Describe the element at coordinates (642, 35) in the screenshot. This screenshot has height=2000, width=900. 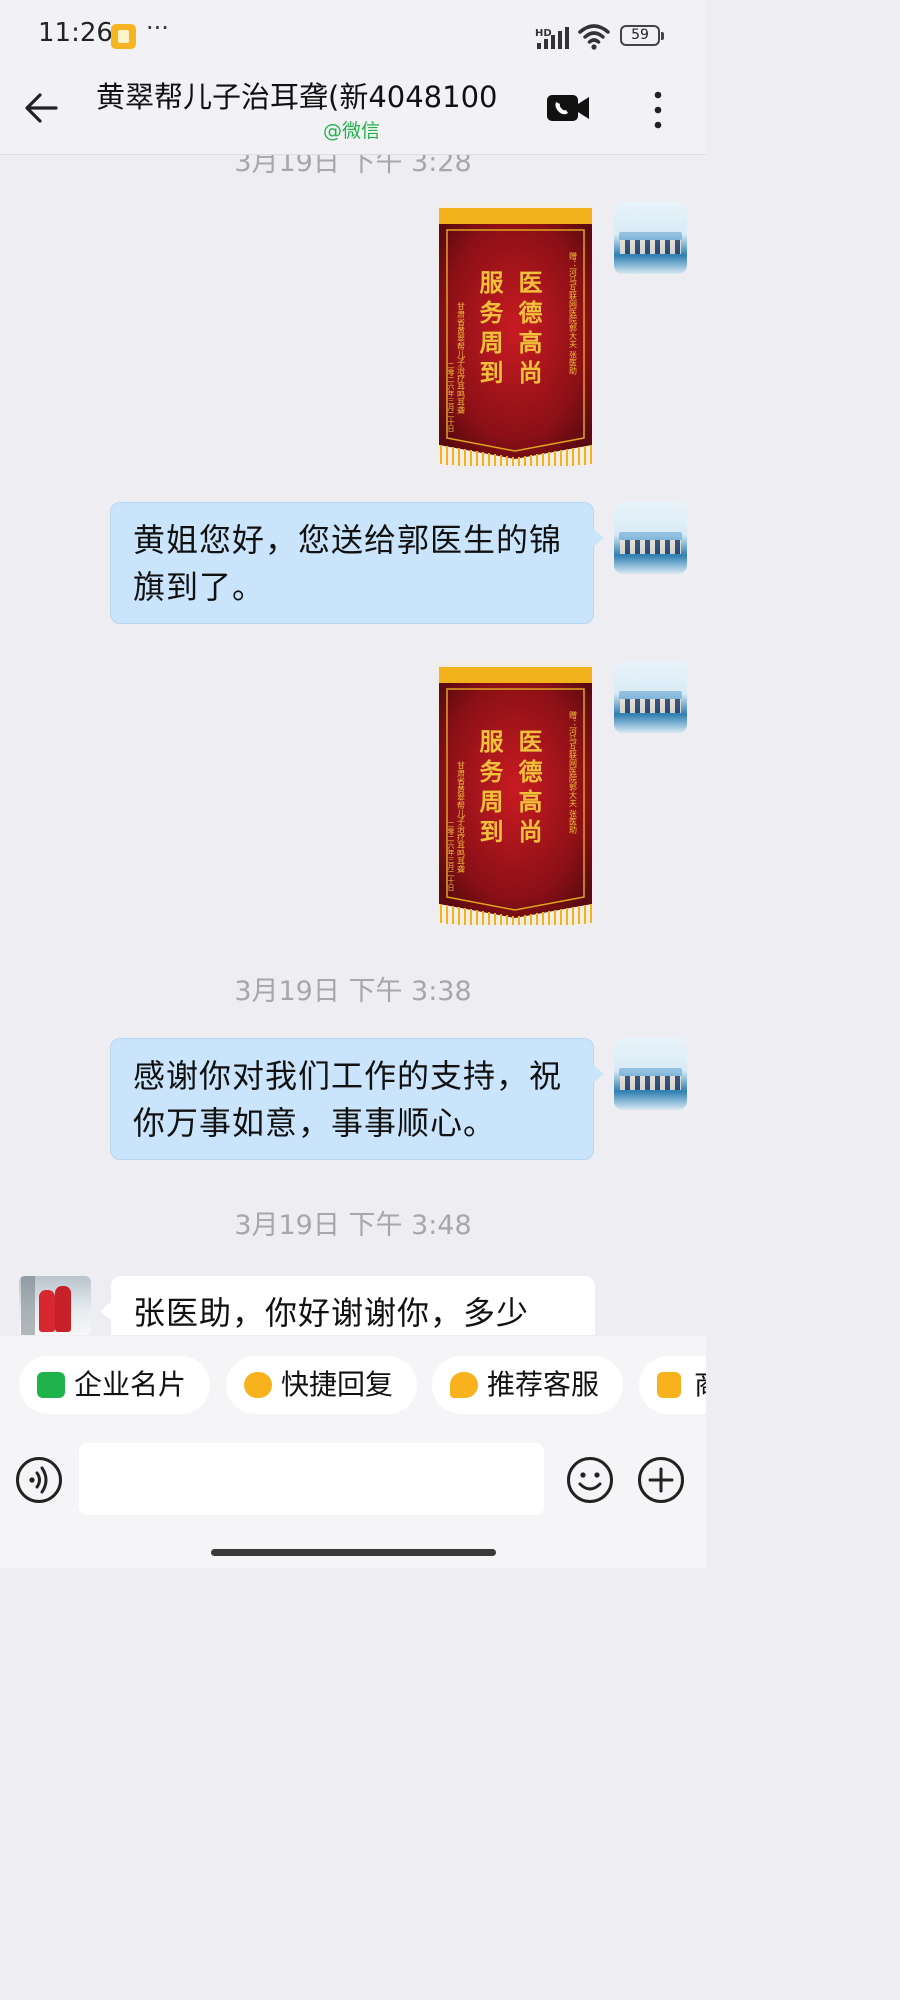
I see `battery-icon: 59` at that location.